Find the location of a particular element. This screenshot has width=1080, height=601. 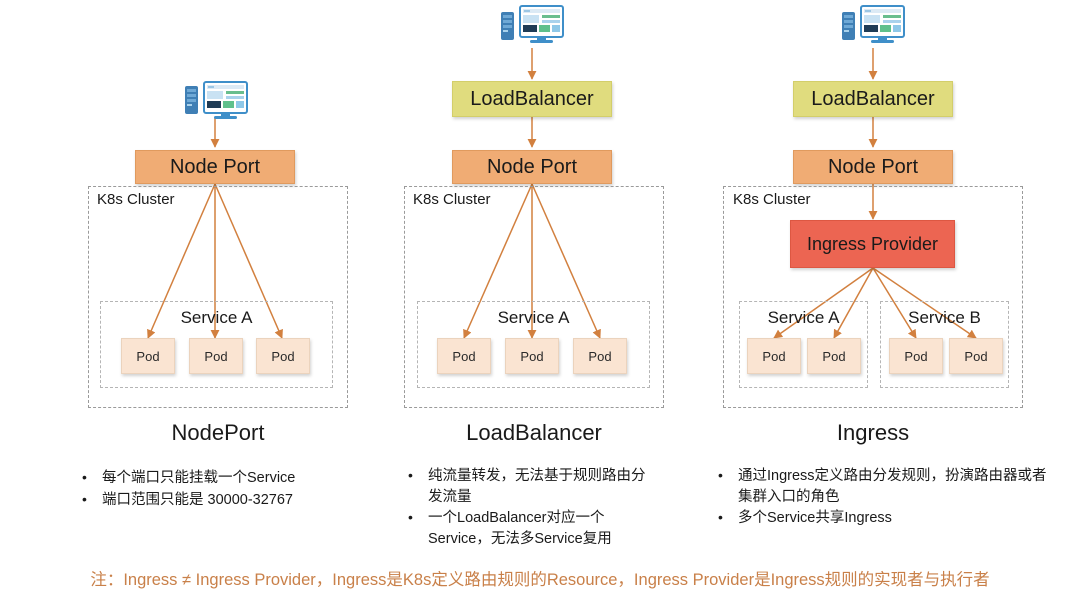

ingress-provider-box: Ingress Provider is located at coordinates (872, 244).